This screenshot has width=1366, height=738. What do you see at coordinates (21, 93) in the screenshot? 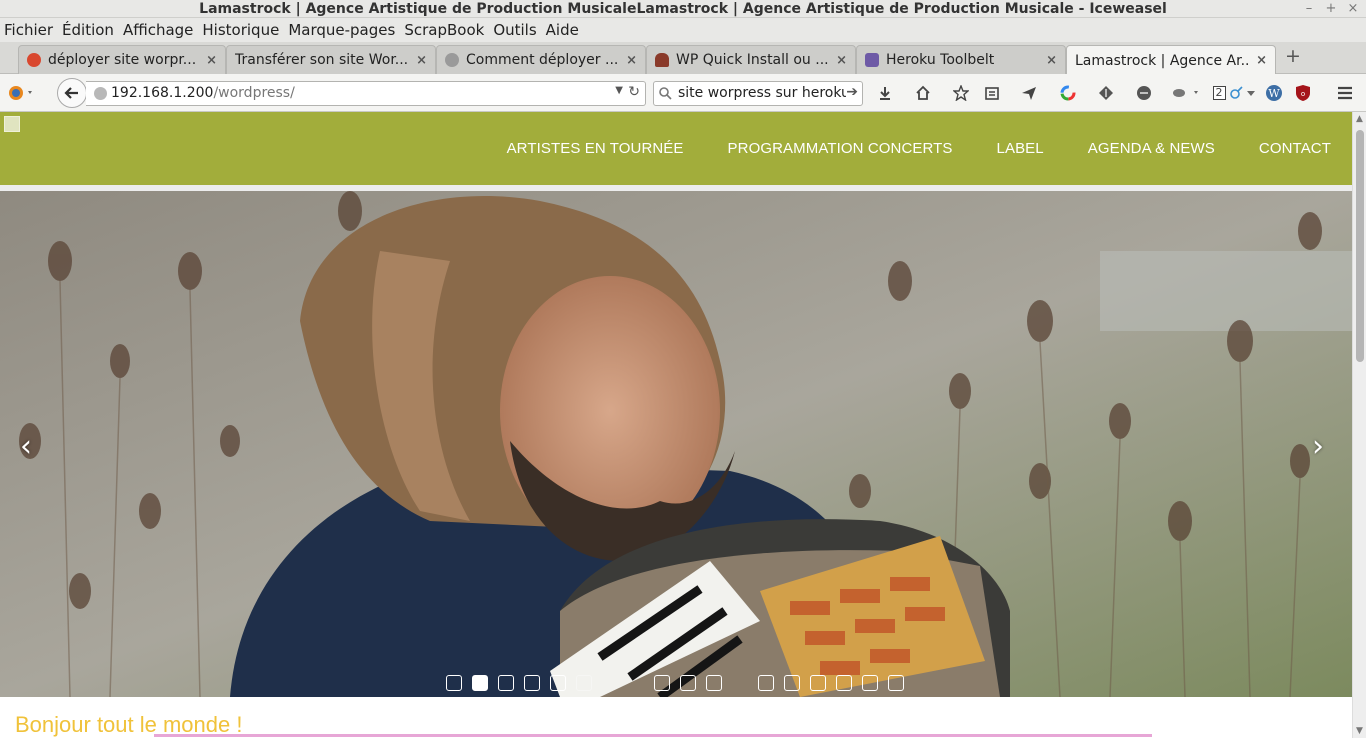
I see `firefox-menu-icon` at bounding box center [21, 93].